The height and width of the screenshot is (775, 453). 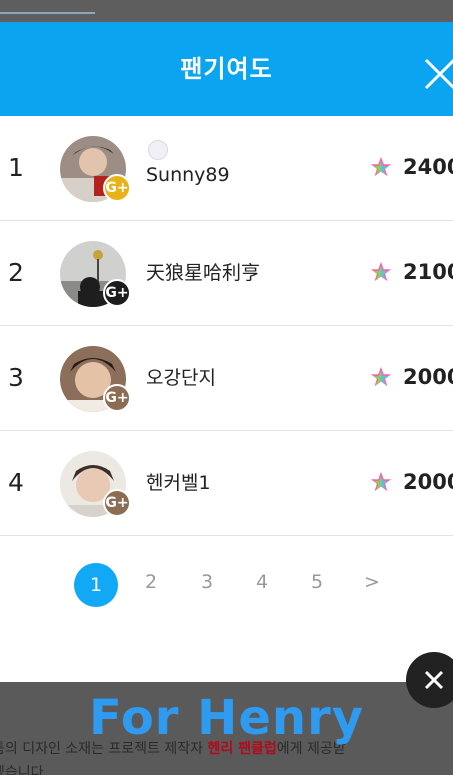 I want to click on list-item: 3 G+ 오강단지 20000, so click(x=226, y=378).